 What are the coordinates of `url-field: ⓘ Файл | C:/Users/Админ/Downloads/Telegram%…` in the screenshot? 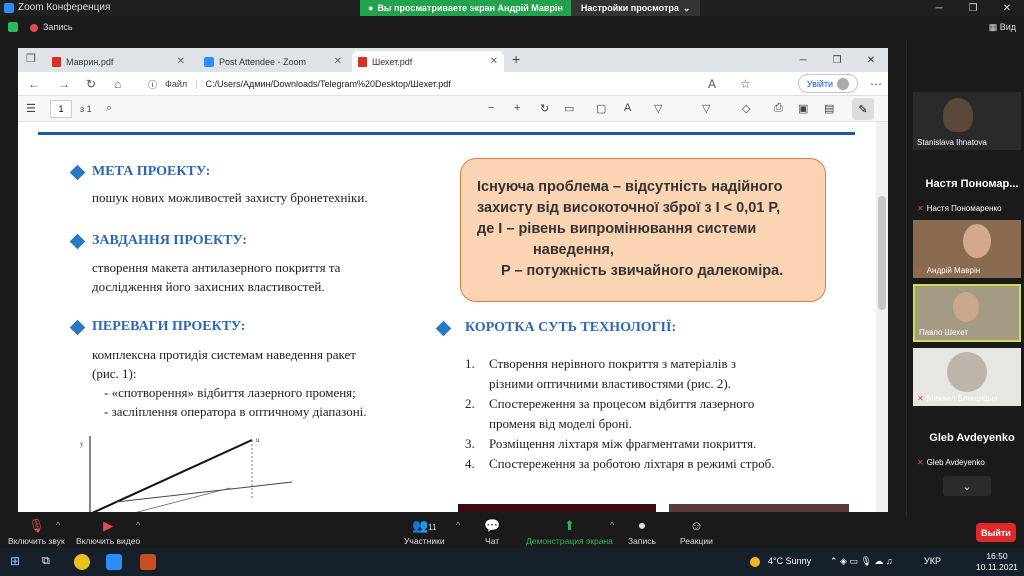 It's located at (465, 84).